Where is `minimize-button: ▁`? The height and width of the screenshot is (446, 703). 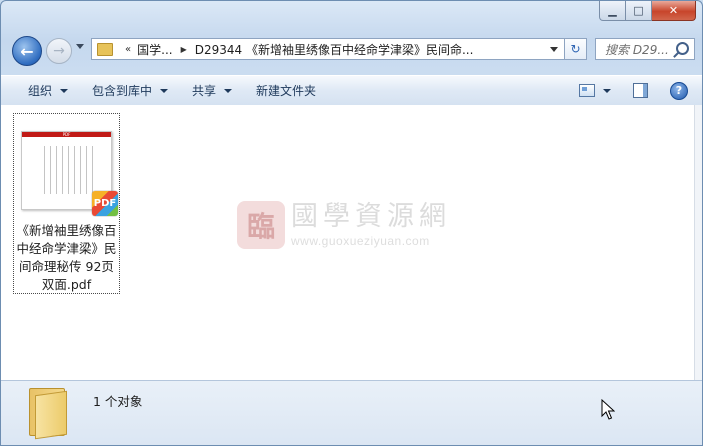
minimize-button: ▁ is located at coordinates (612, 11).